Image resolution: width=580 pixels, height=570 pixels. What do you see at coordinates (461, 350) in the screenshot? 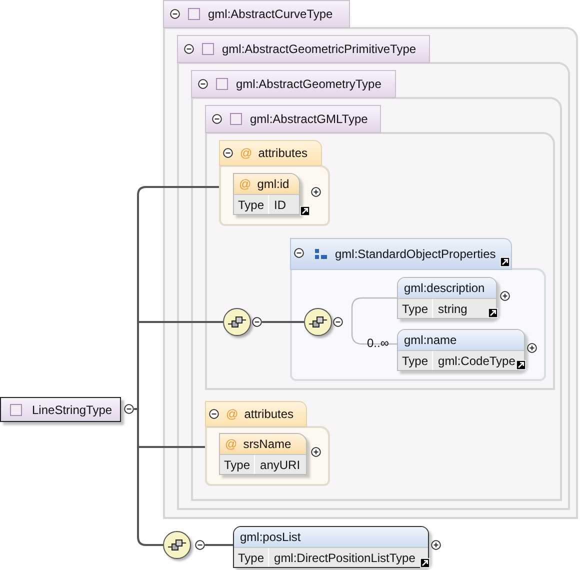
I see `element-node: gml:name Type gml:CodeType` at bounding box center [461, 350].